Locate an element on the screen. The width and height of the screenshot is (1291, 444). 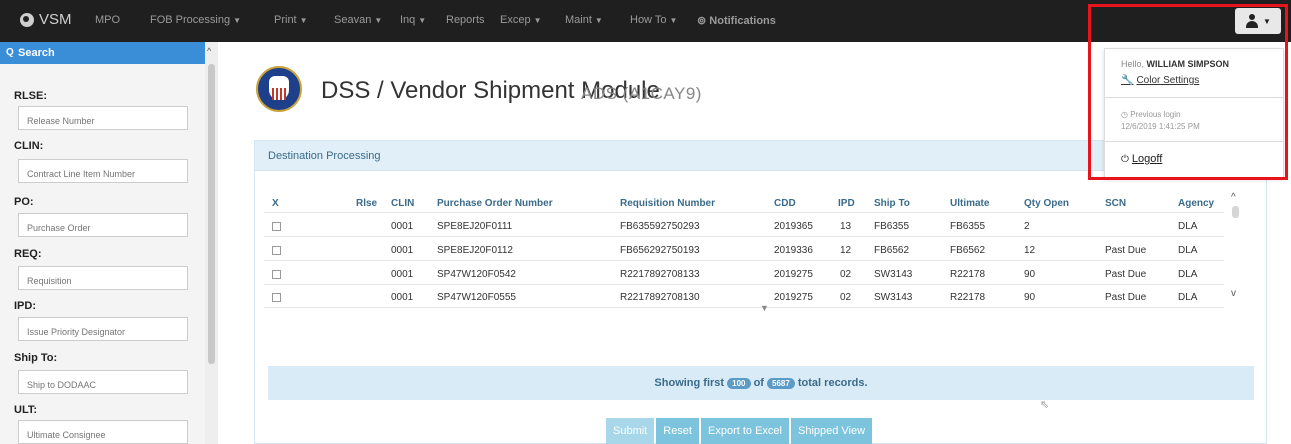
brand-link: VSM is located at coordinates (46, 19).